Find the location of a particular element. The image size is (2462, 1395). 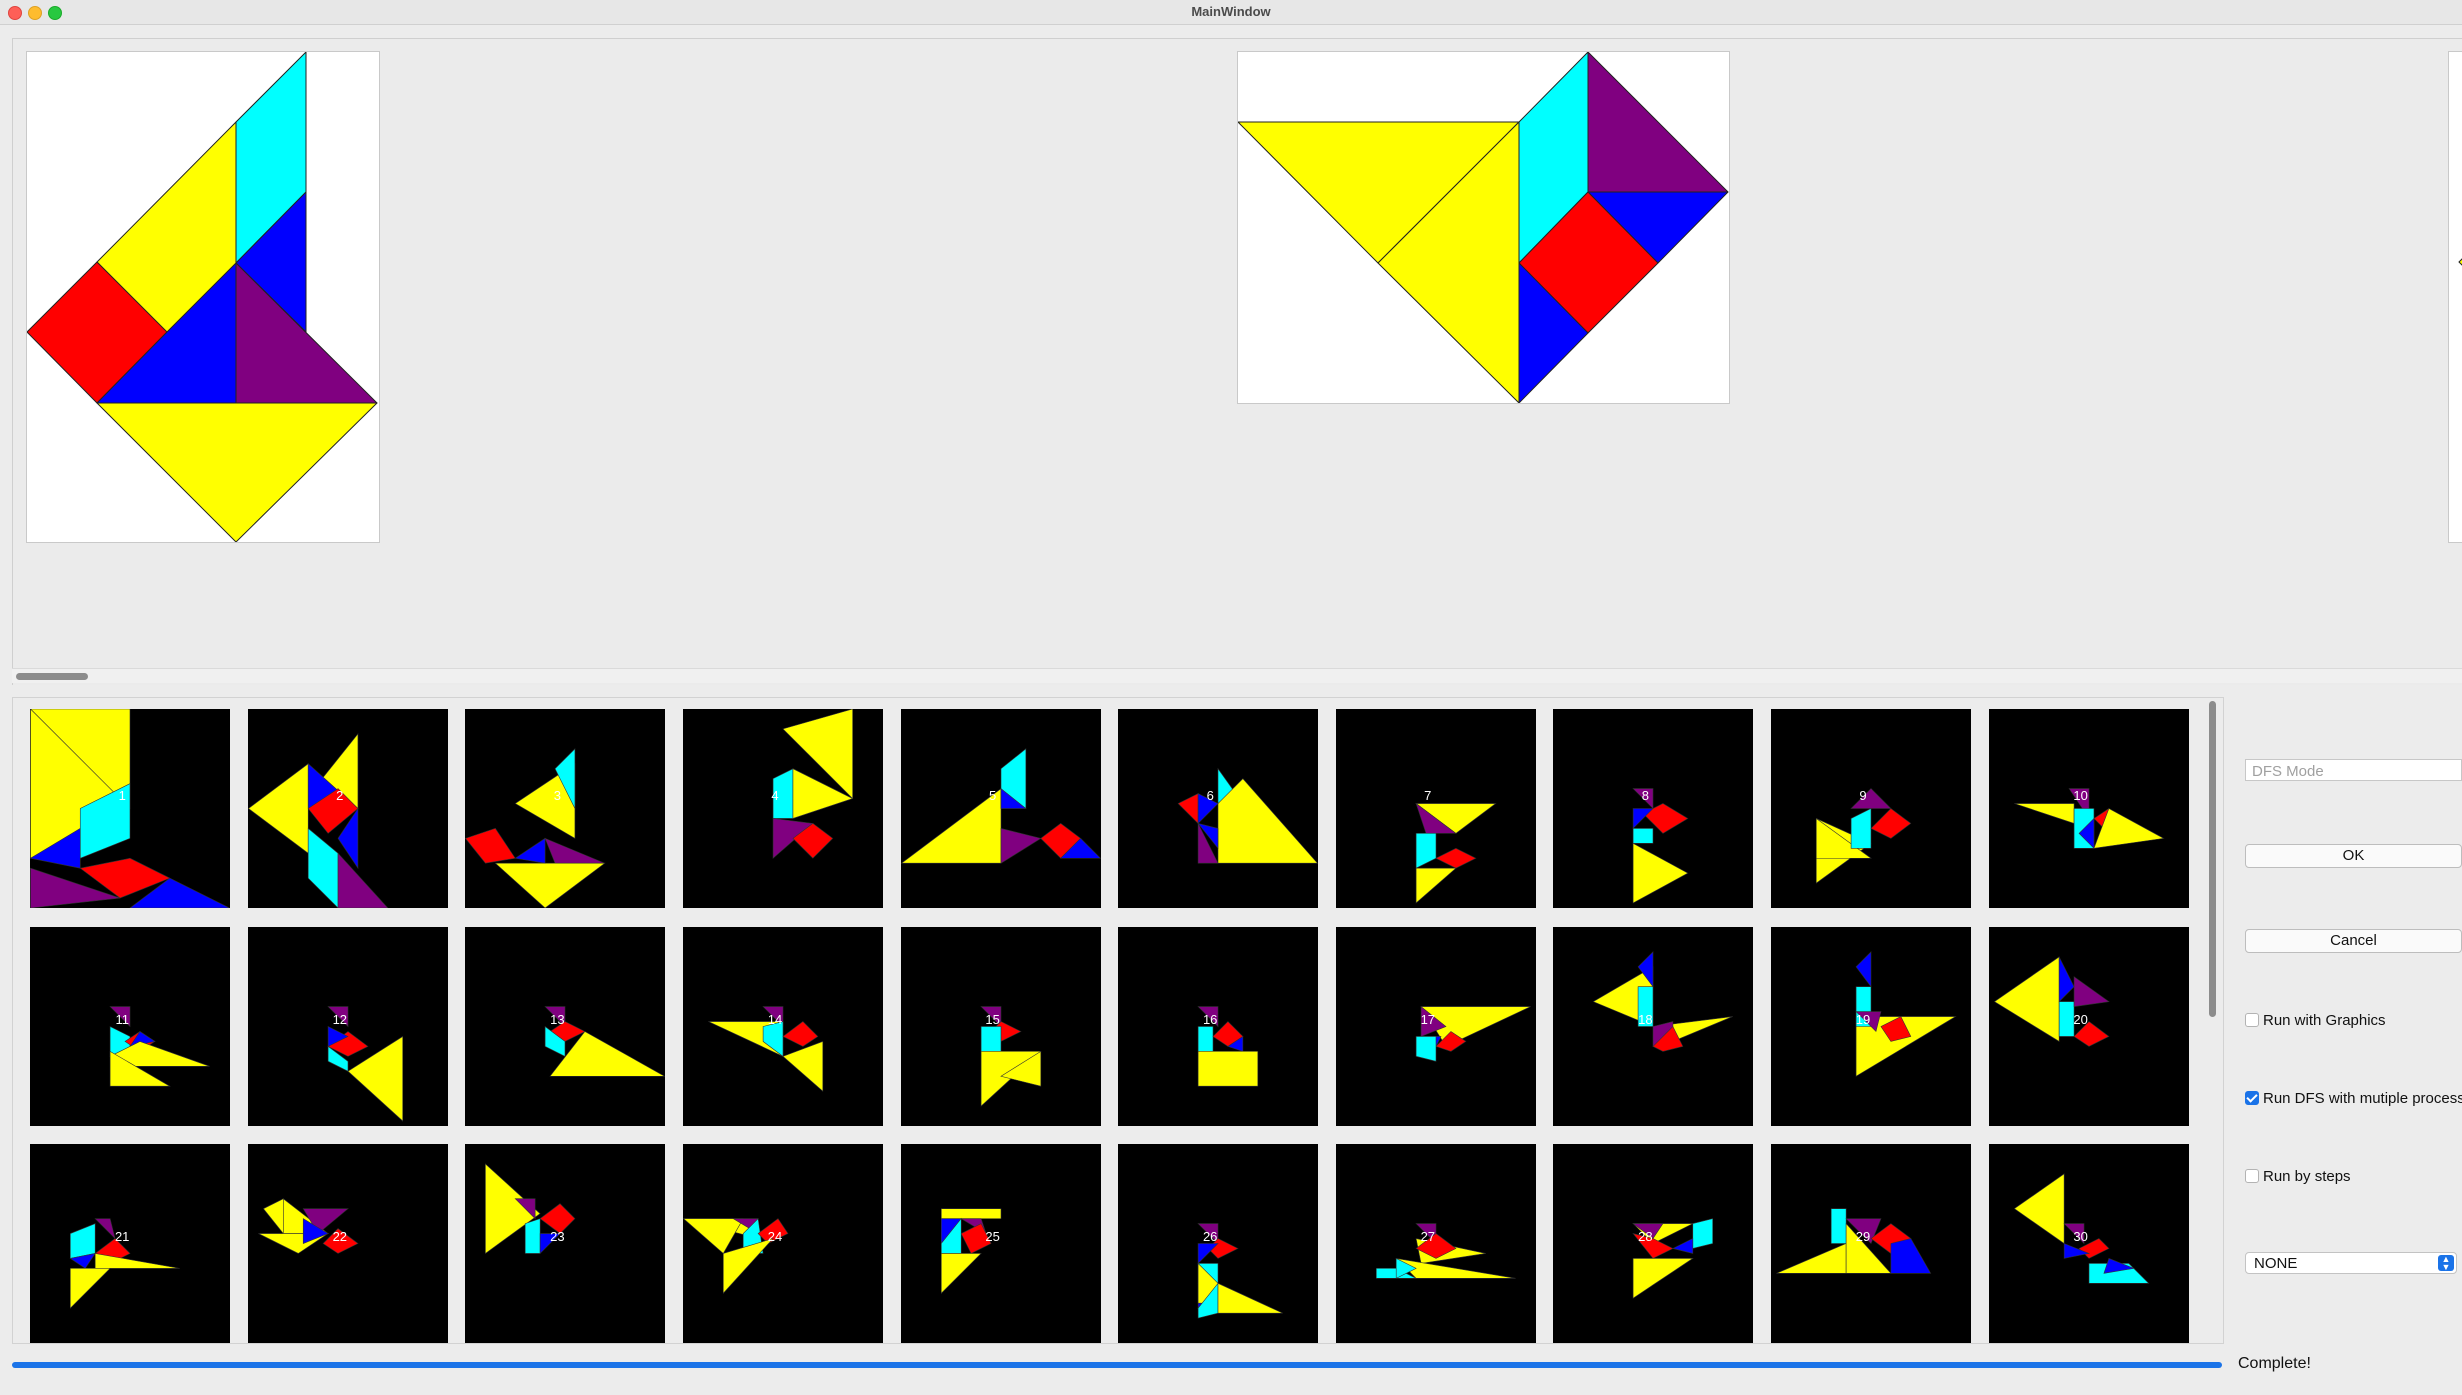

tile-number: 5 is located at coordinates (992, 796).